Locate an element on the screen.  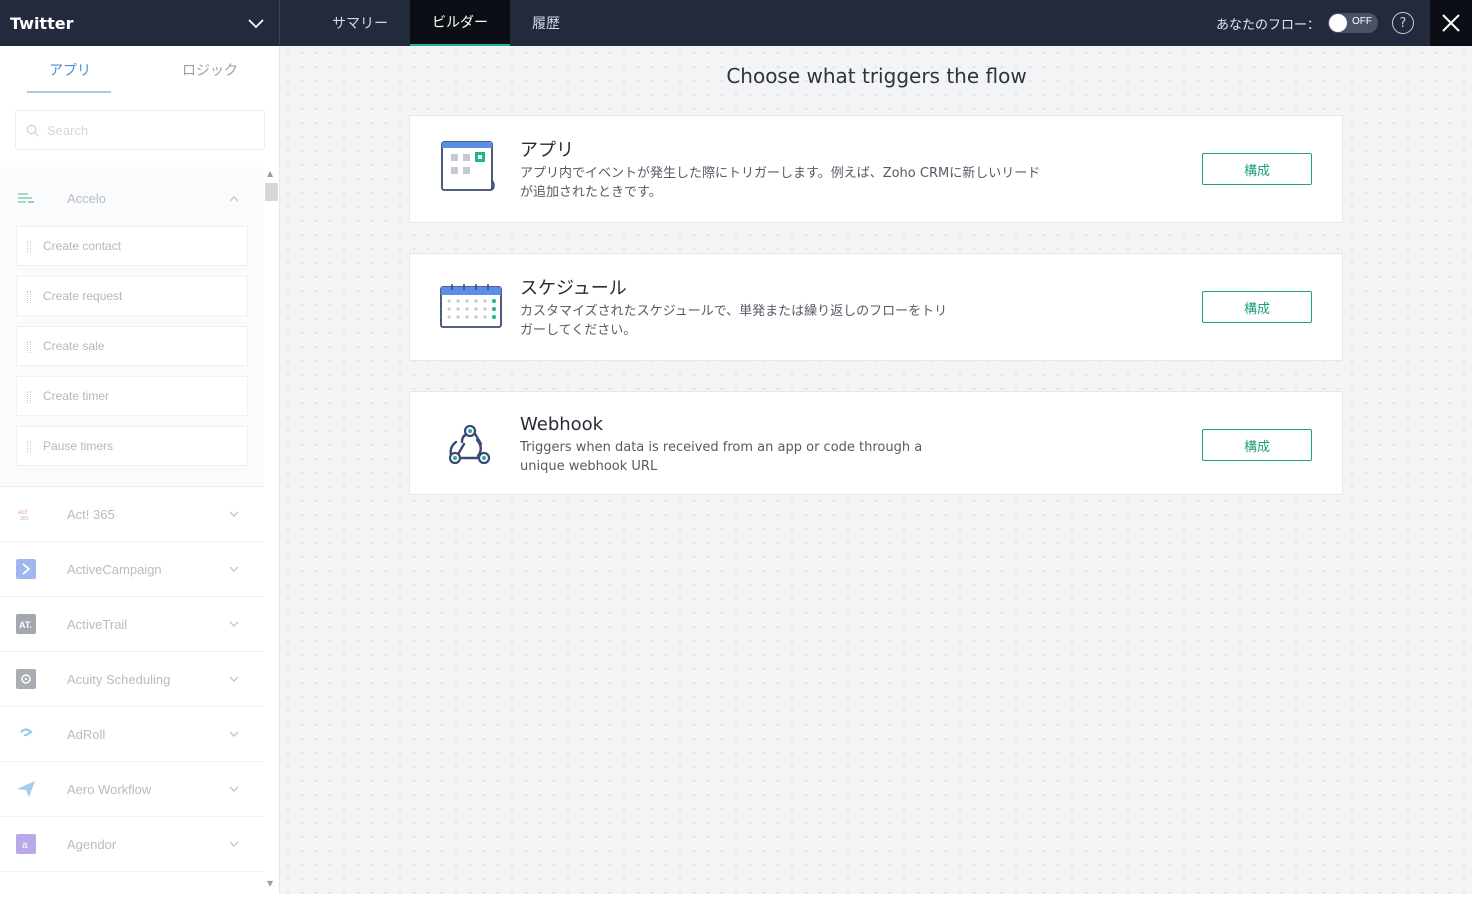
app-row-activetrail: AT. ActiveTrail is located at coordinates (132, 624).